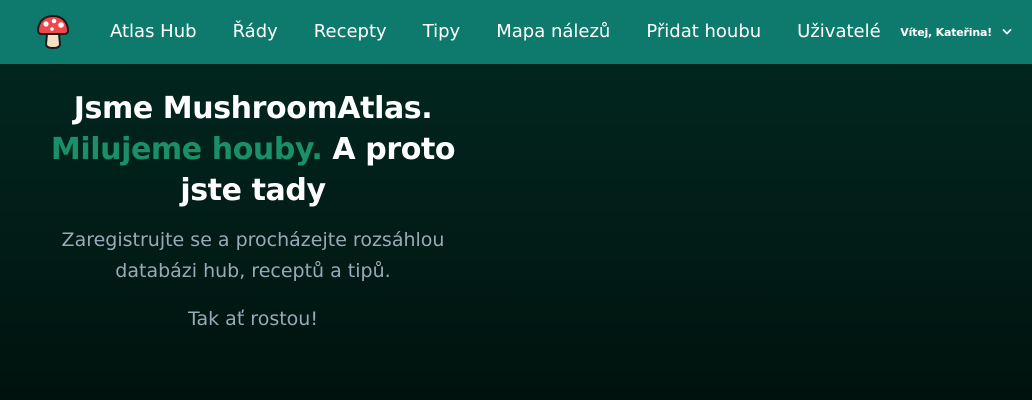  What do you see at coordinates (442, 32) in the screenshot?
I see `nav-link-tipy: Tipy` at bounding box center [442, 32].